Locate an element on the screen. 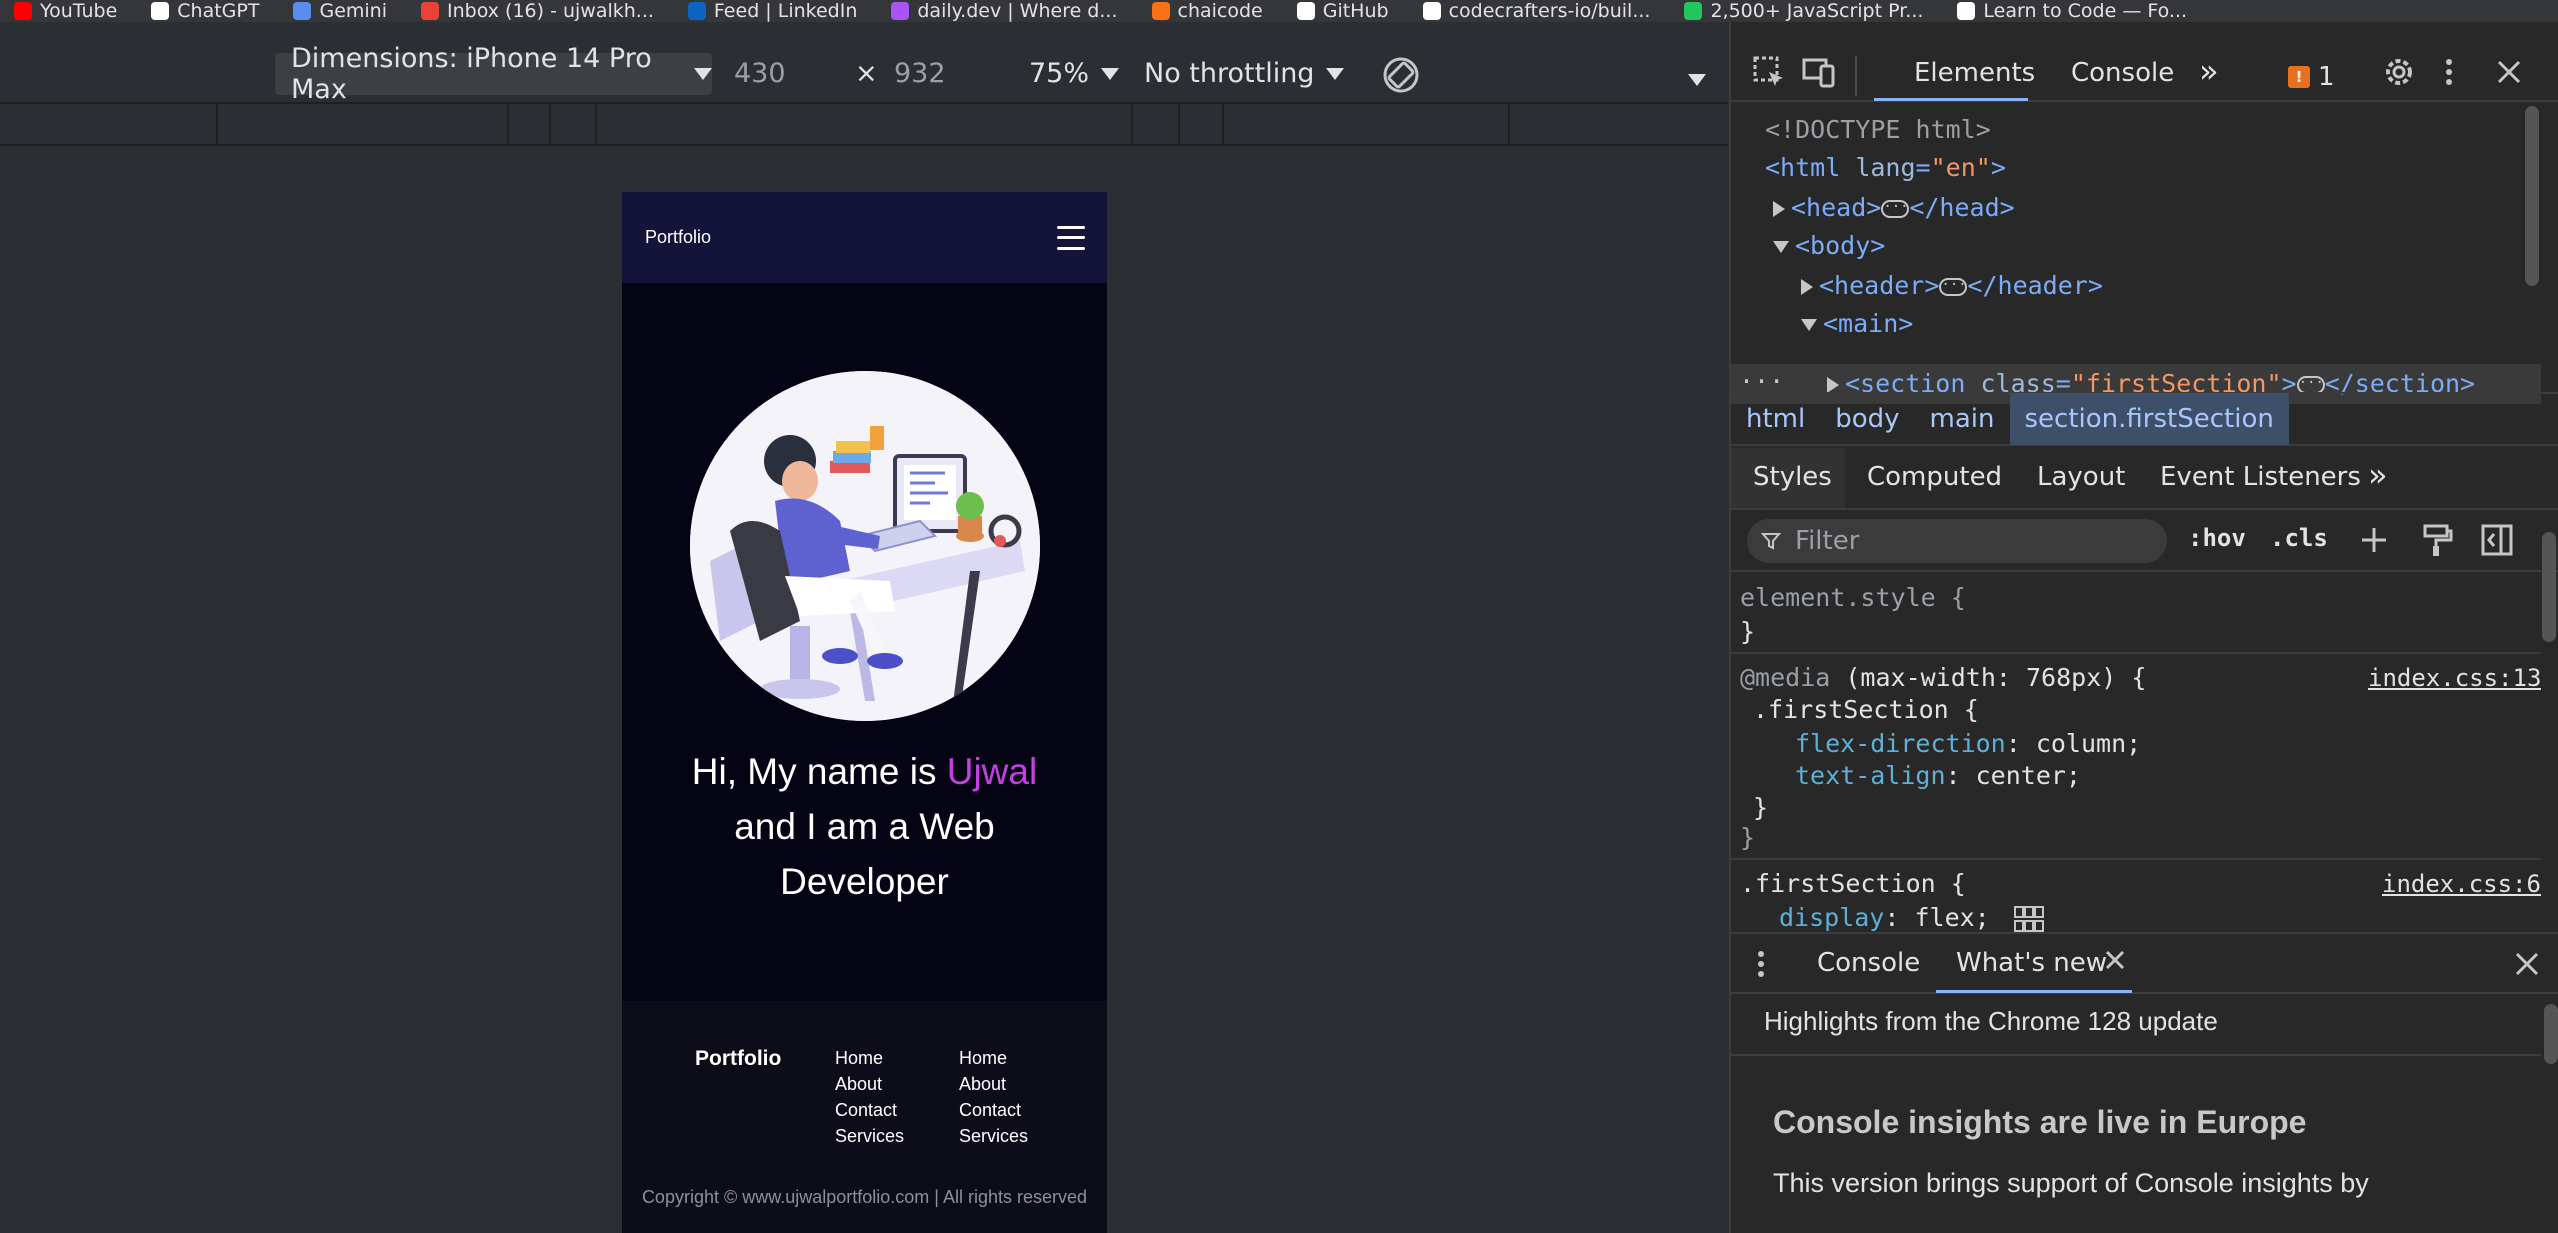 The width and height of the screenshot is (2558, 1233). breadcrumb-item: html is located at coordinates (1775, 419).